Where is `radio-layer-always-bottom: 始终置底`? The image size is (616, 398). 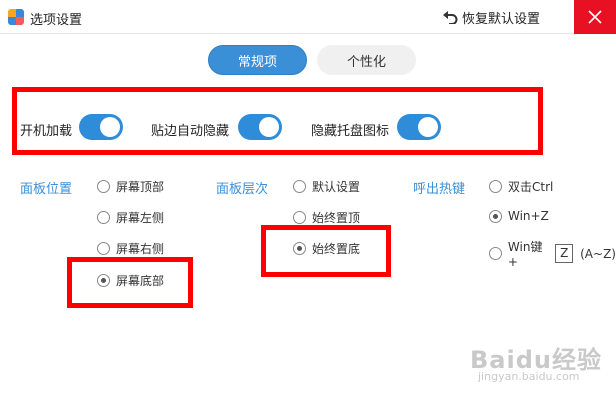
radio-layer-always-bottom: 始终置底 is located at coordinates (326, 248).